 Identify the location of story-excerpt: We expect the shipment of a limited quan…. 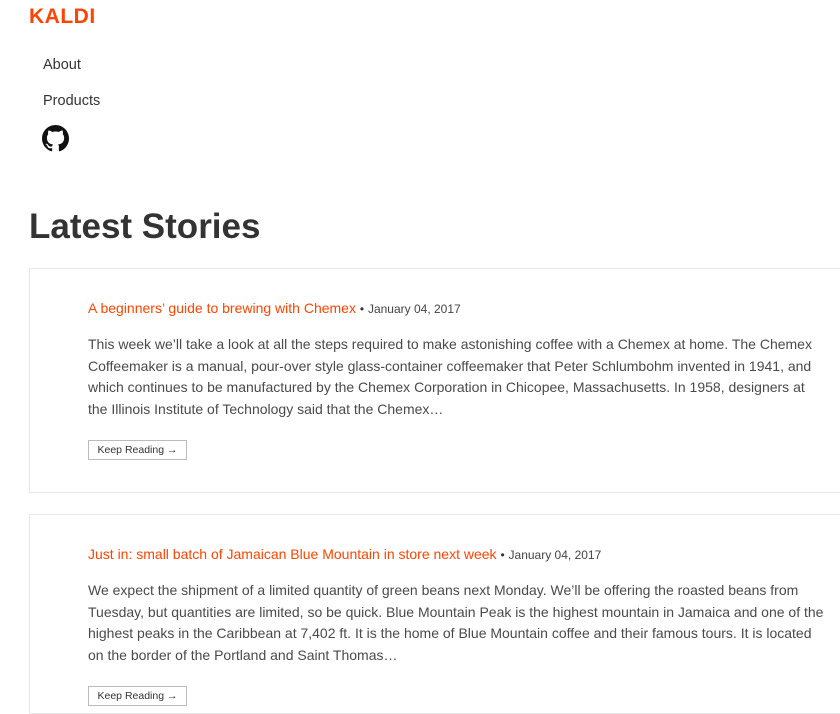
(456, 622).